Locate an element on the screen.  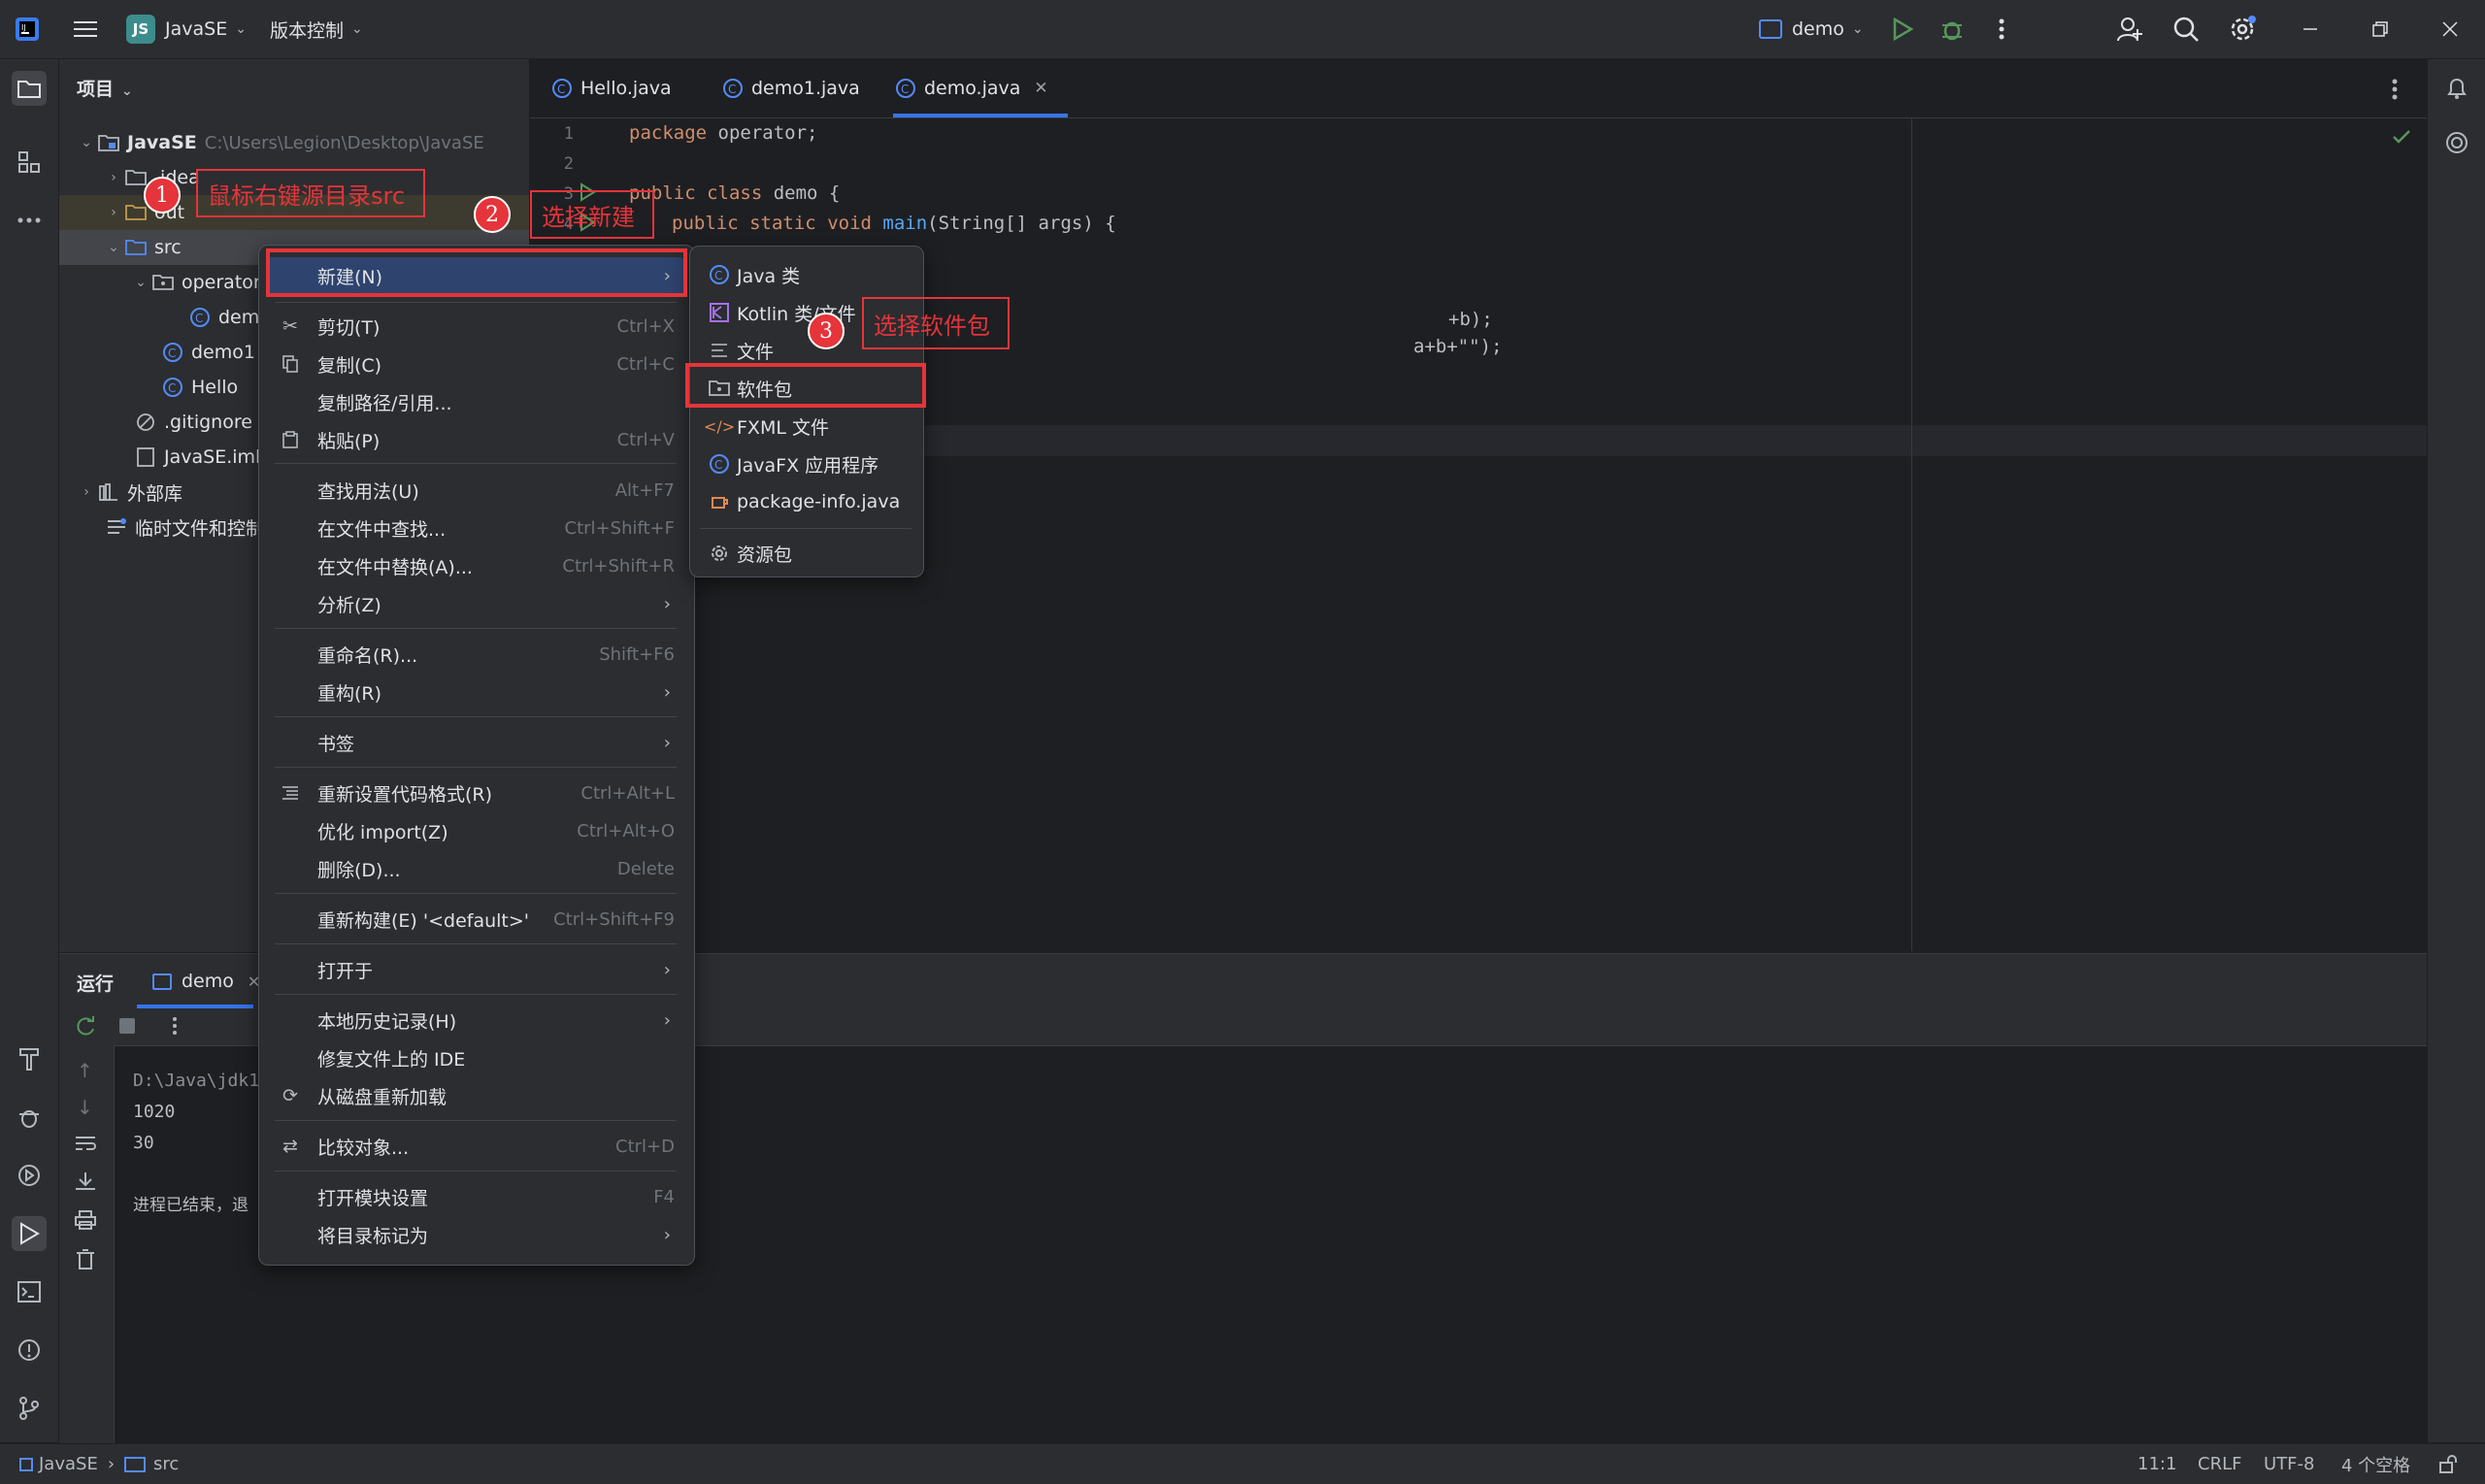
git-icon is located at coordinates (30, 1408).